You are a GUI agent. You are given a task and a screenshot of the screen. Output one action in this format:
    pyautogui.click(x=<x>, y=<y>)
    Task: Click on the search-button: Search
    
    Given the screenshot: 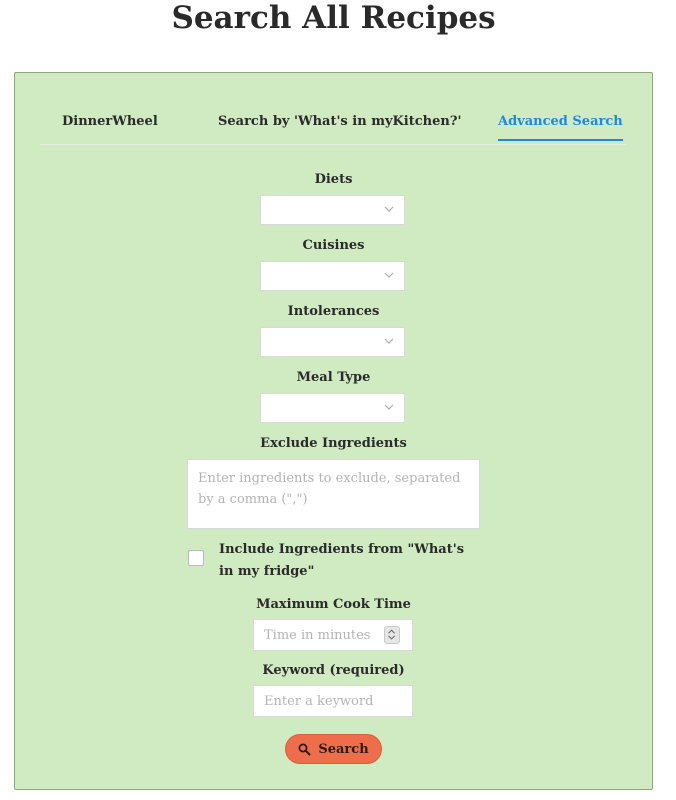 What is the action you would take?
    pyautogui.click(x=333, y=749)
    